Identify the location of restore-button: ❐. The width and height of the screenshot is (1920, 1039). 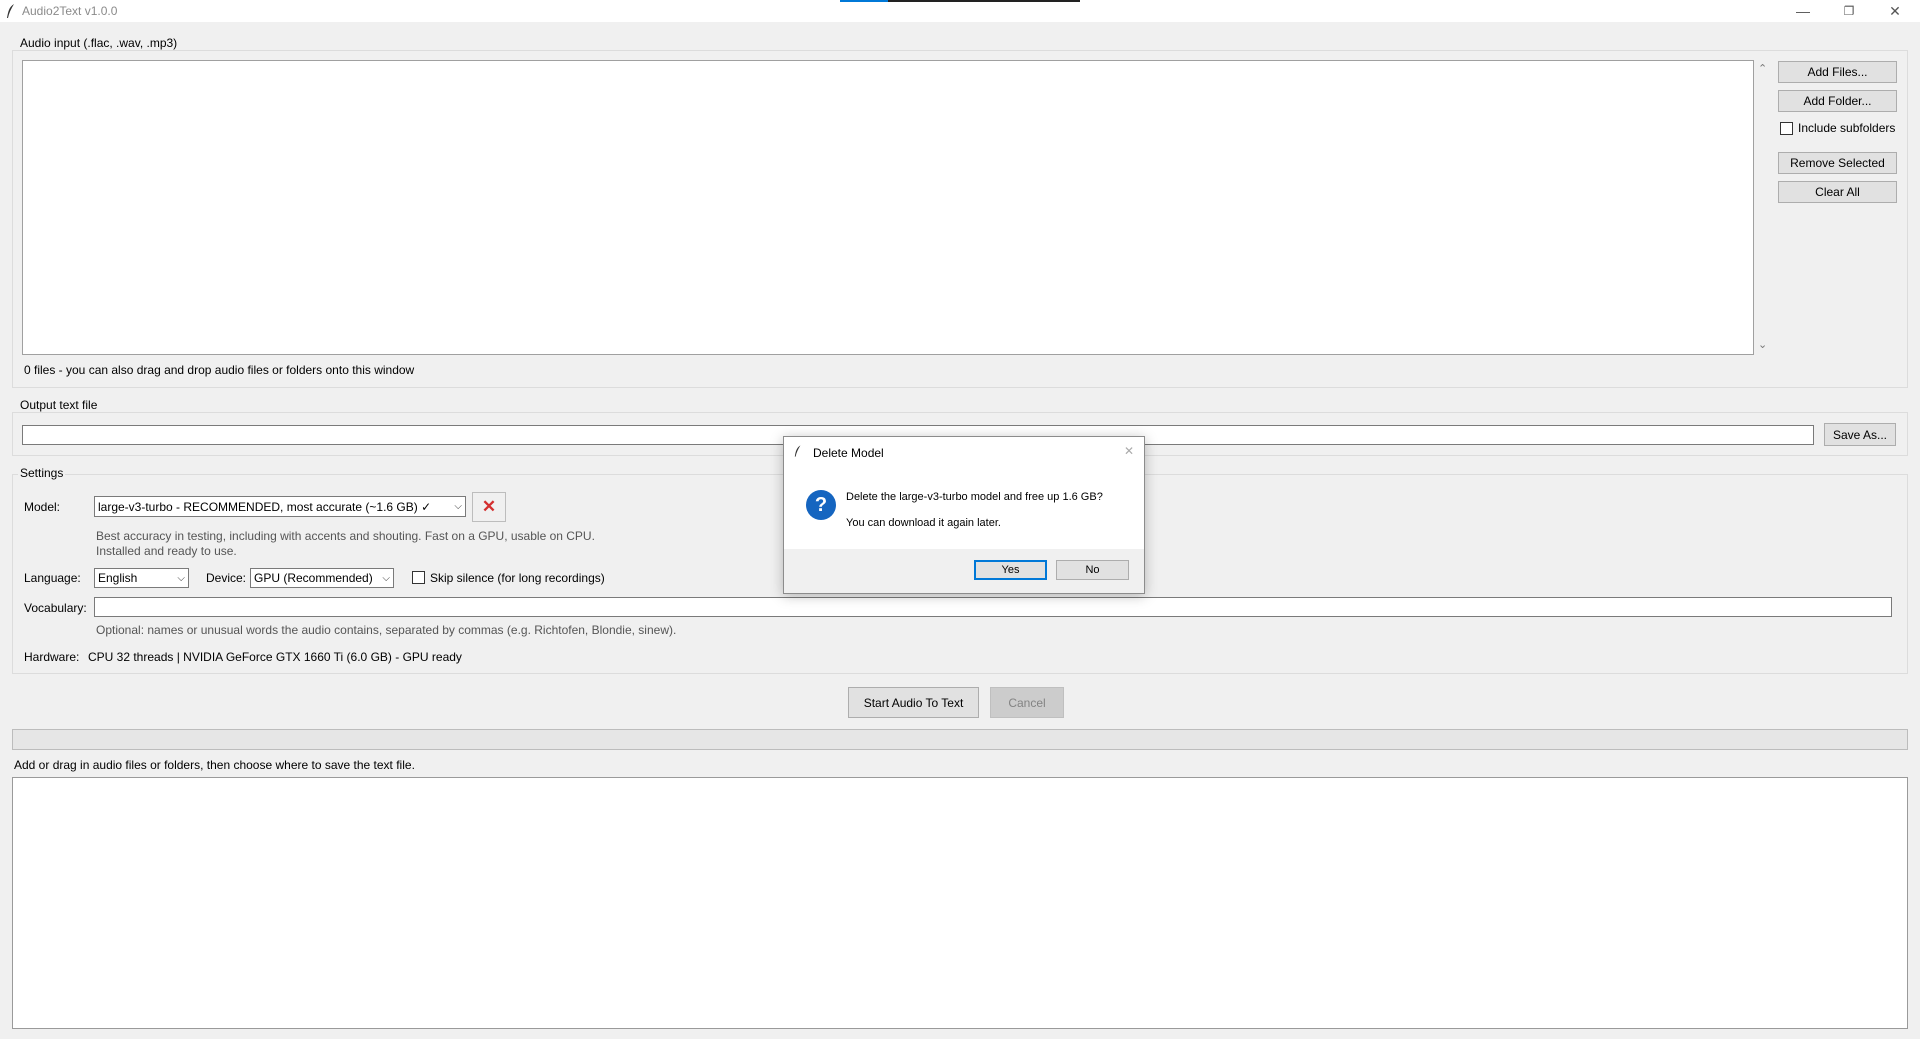
(1849, 11).